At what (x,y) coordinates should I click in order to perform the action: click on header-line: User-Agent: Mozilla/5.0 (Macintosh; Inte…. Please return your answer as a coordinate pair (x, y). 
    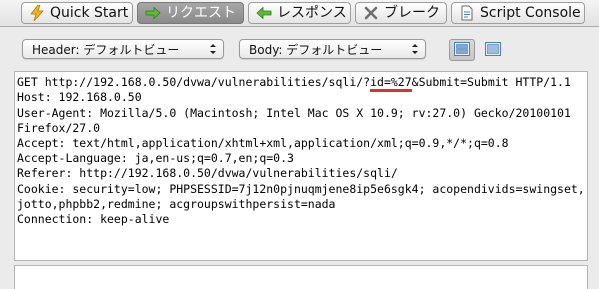
    Looking at the image, I should click on (294, 113).